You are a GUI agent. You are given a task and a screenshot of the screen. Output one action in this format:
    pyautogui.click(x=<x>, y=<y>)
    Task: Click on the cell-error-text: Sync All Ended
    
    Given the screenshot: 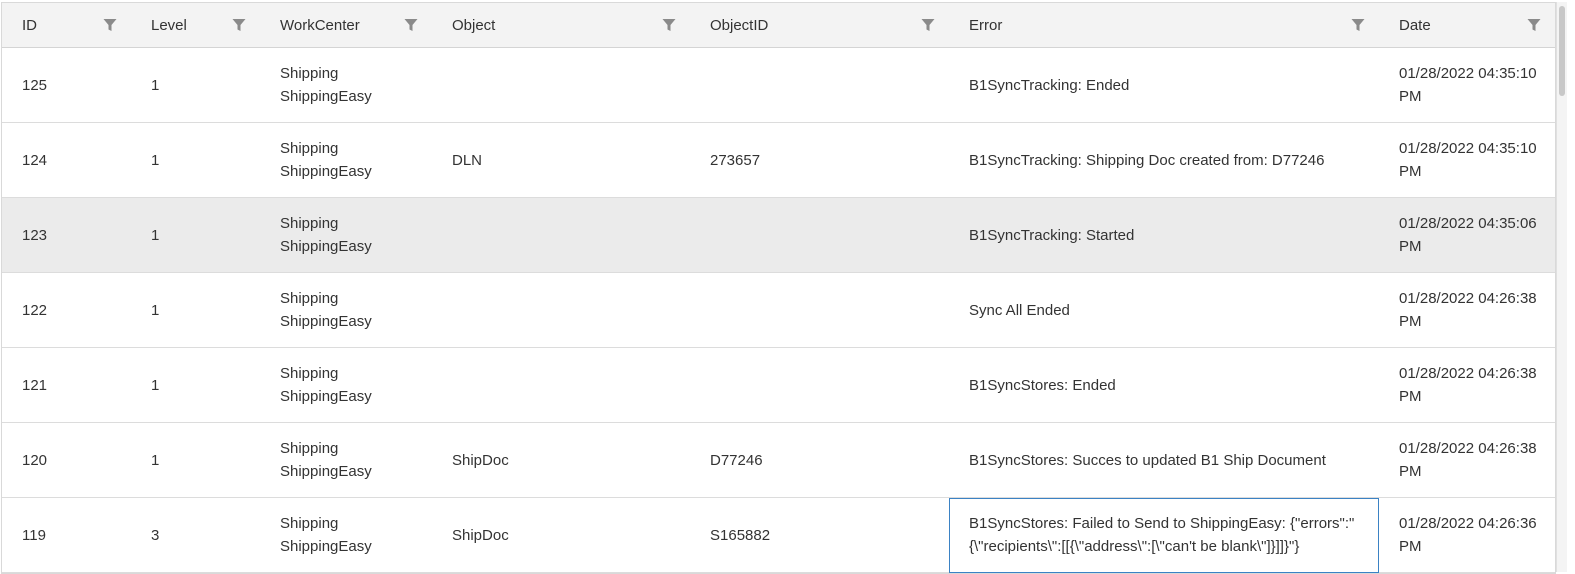 What is the action you would take?
    pyautogui.click(x=1019, y=310)
    